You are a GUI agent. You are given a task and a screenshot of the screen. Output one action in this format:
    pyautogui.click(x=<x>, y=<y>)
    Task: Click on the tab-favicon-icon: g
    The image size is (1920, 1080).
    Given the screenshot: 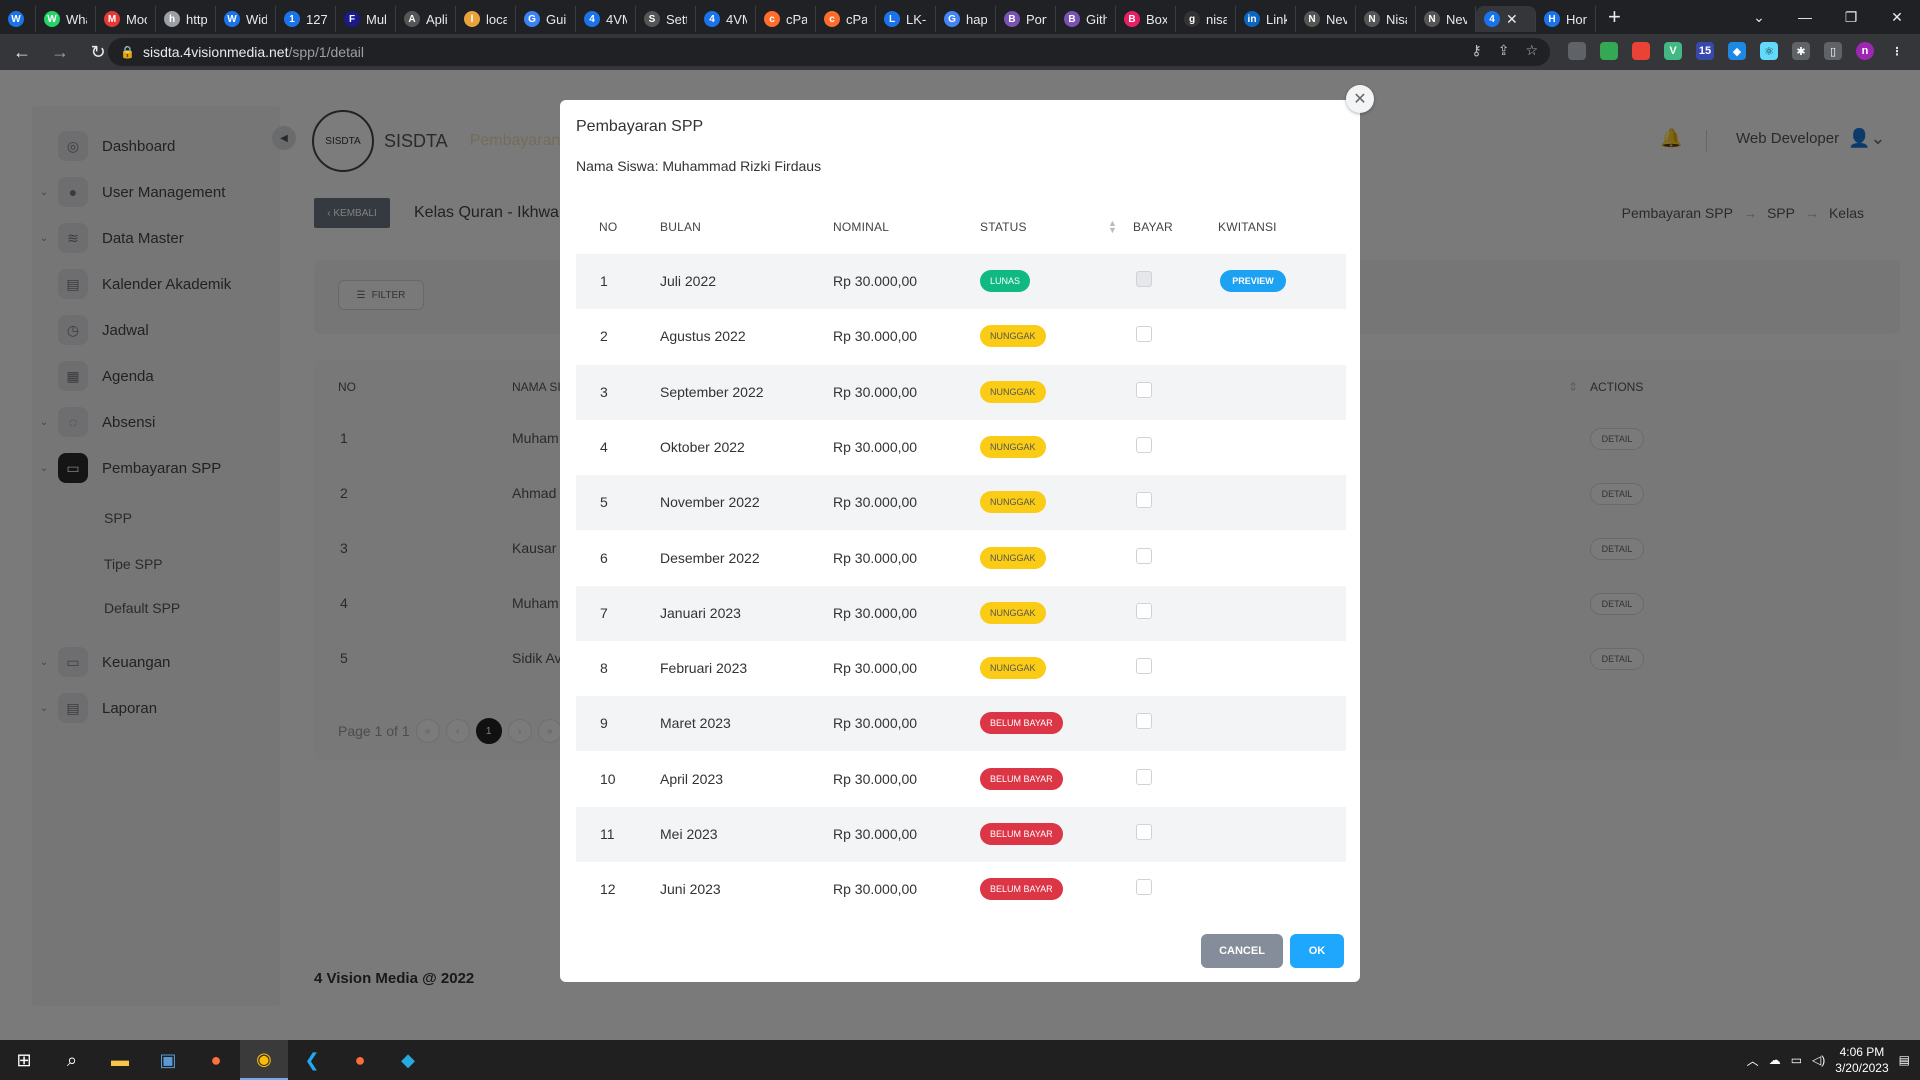 What is the action you would take?
    pyautogui.click(x=1192, y=19)
    